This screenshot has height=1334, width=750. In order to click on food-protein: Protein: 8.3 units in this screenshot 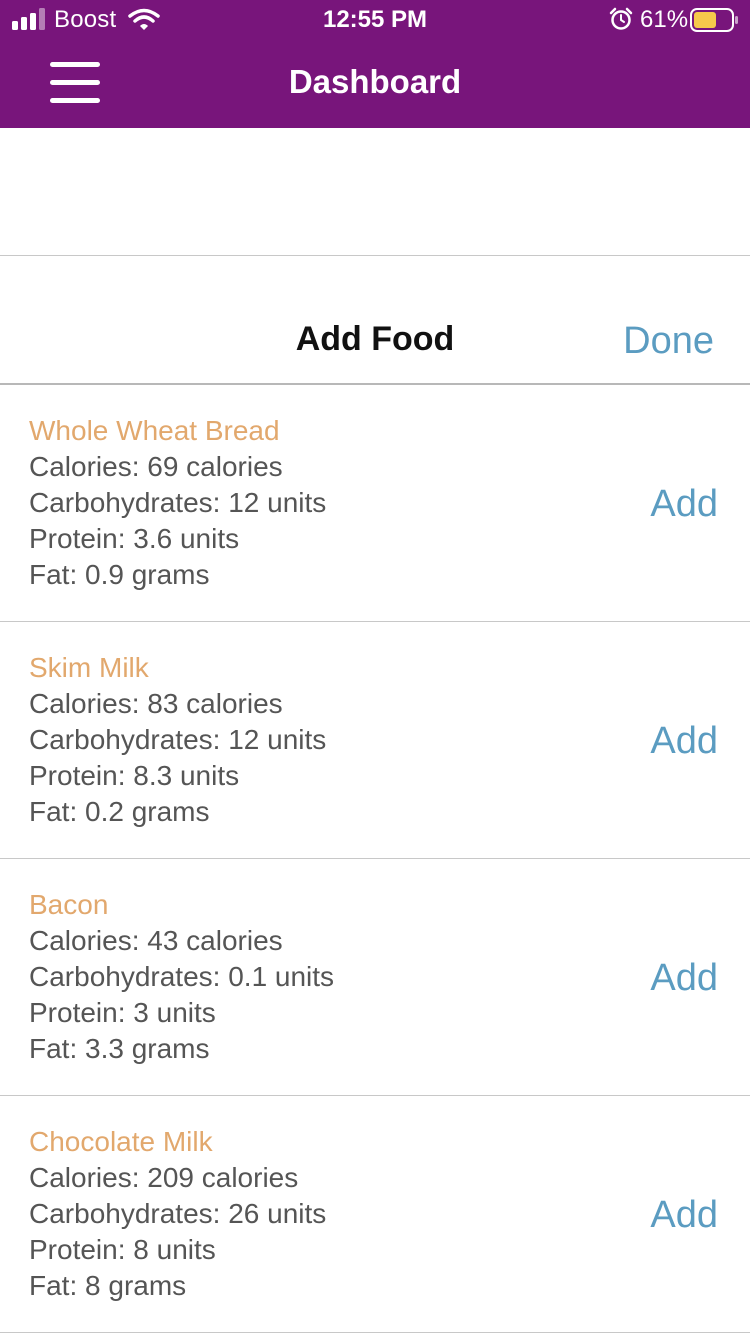, I will do `click(134, 775)`.